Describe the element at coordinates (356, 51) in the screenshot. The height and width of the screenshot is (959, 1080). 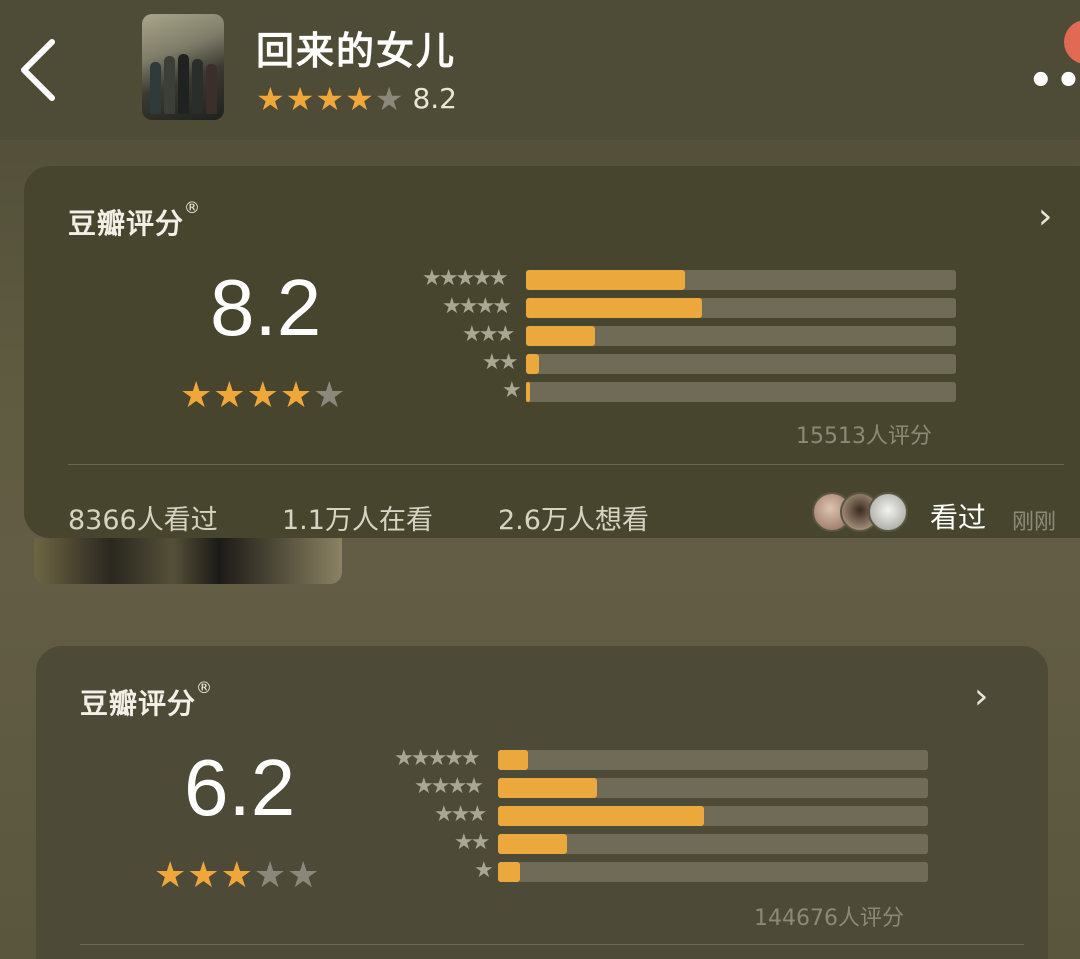
I see `page-title: 回来的女儿` at that location.